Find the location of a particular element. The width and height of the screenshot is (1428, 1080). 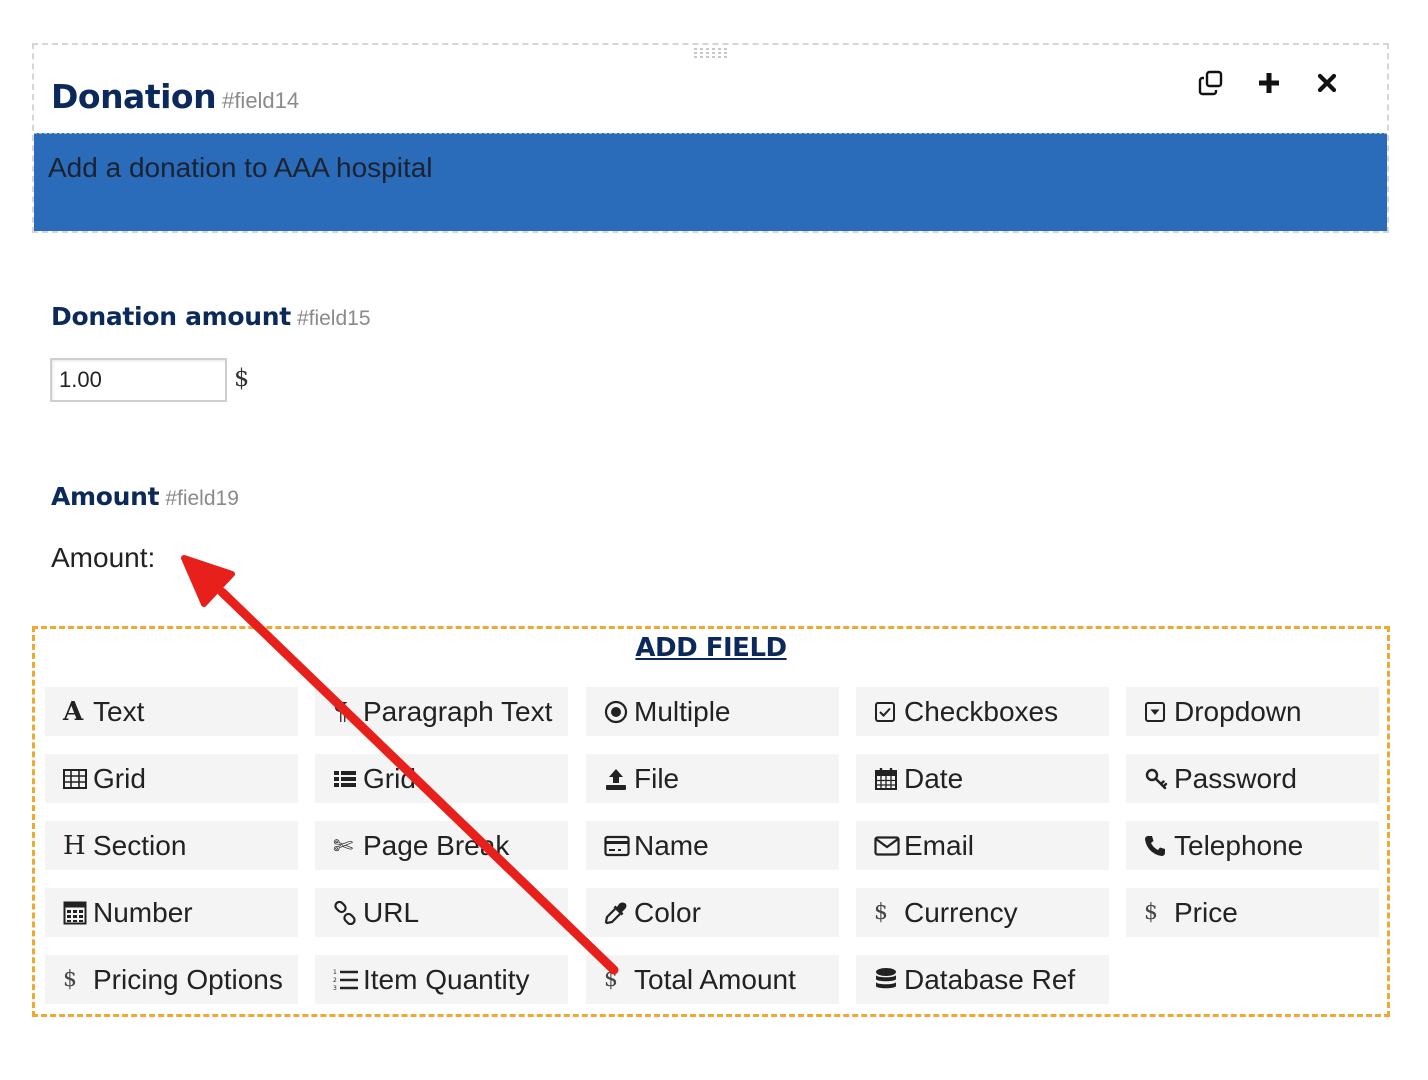

add-field-link: ADD FIELD is located at coordinates (711, 648).